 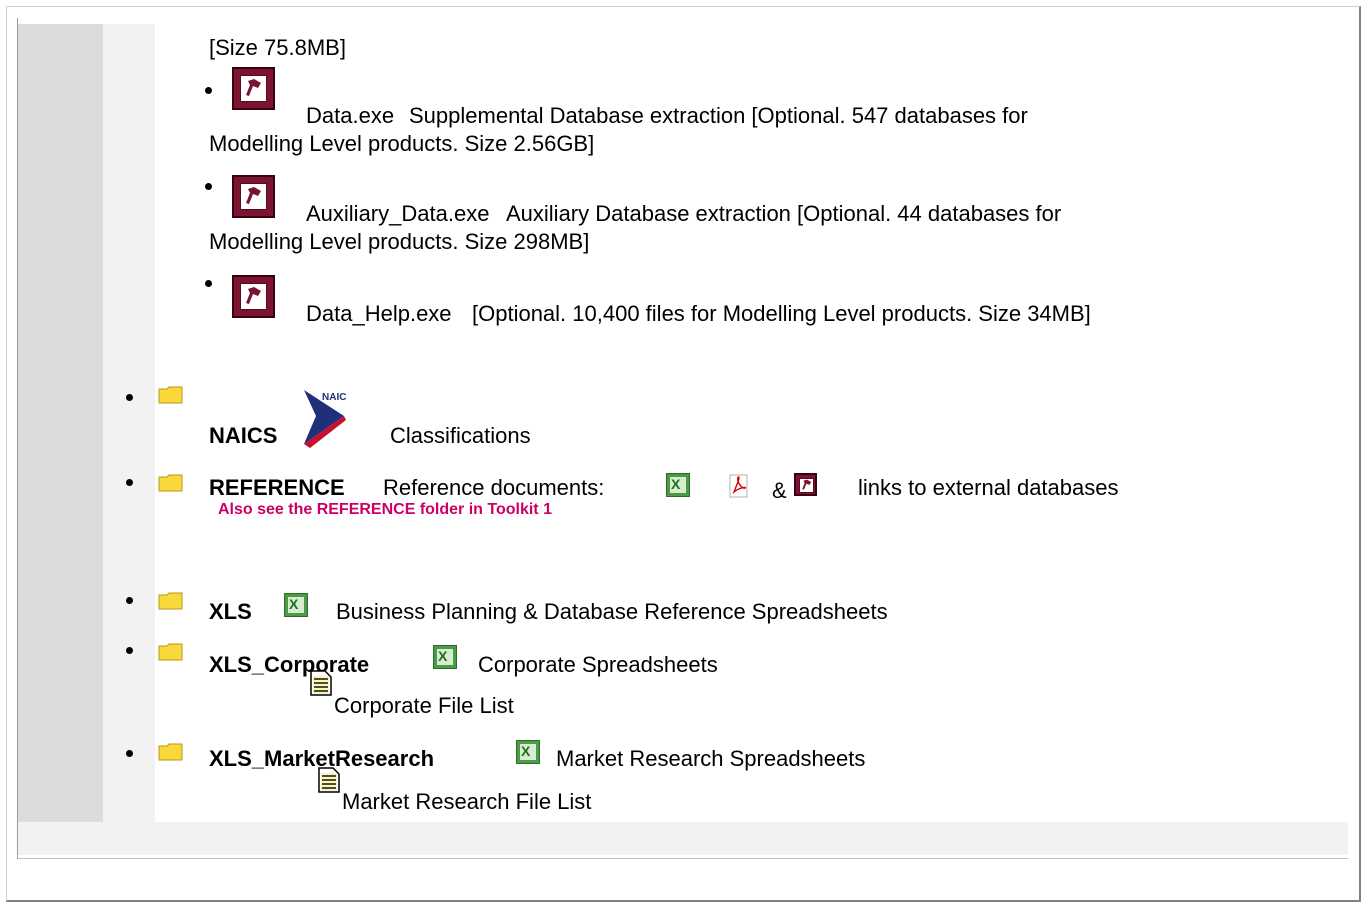 I want to click on download-file-link: Data_Help.exe, so click(x=379, y=314).